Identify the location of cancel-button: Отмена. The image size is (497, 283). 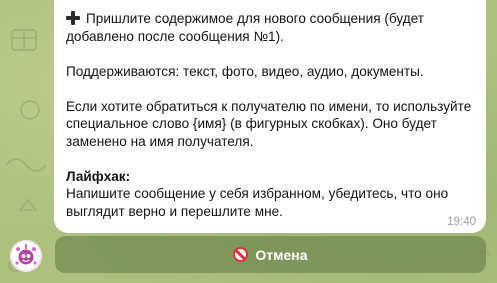
(270, 254).